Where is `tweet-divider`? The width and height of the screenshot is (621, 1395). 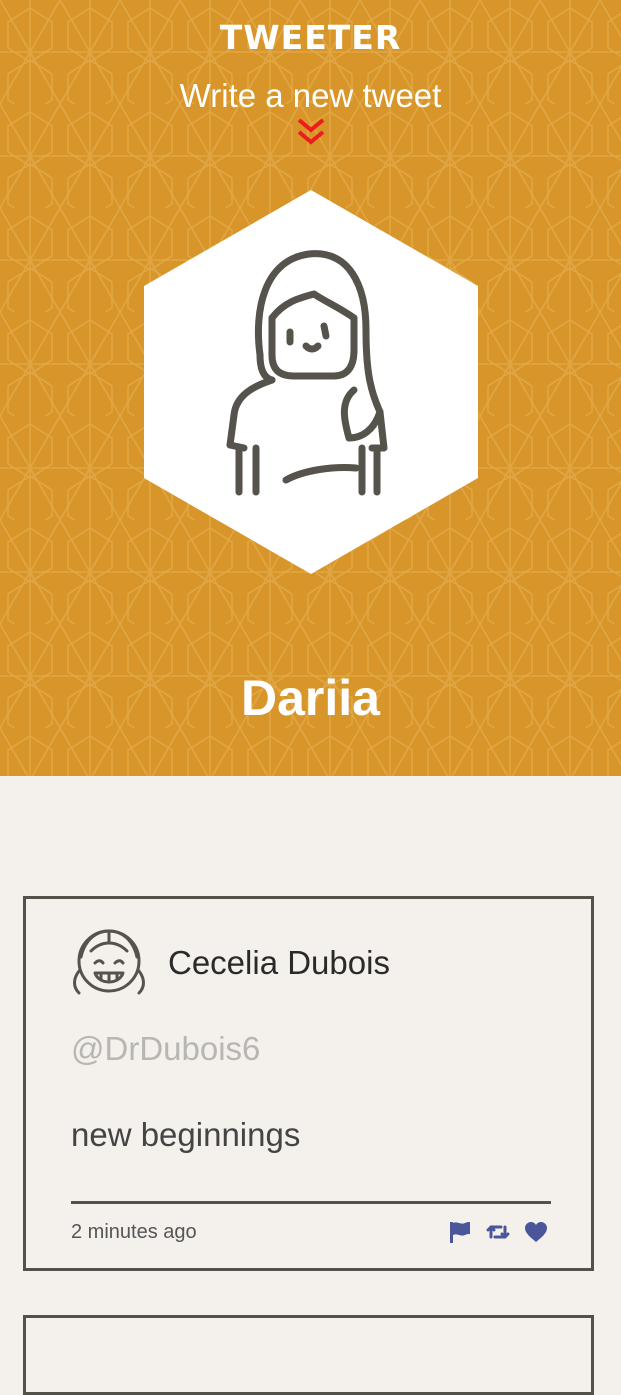 tweet-divider is located at coordinates (311, 1202).